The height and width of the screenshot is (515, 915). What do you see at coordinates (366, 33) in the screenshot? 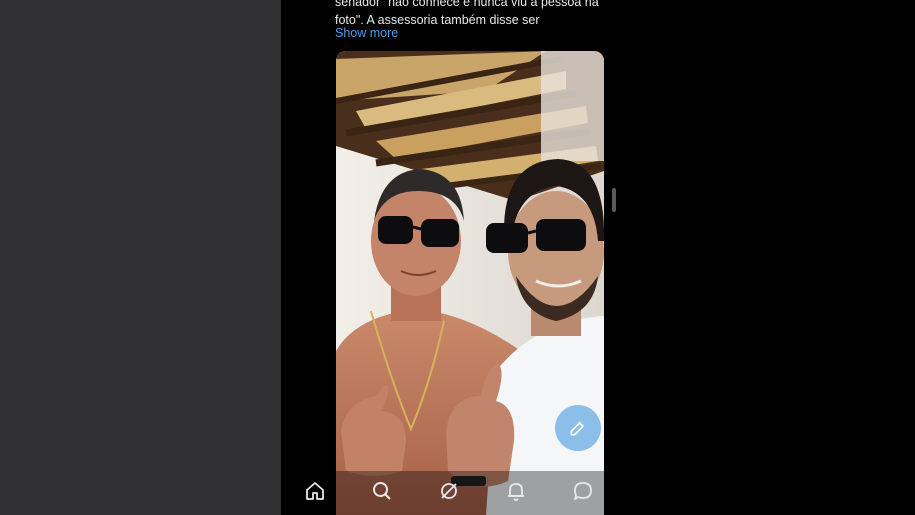
I see `show-more-link: Show more` at bounding box center [366, 33].